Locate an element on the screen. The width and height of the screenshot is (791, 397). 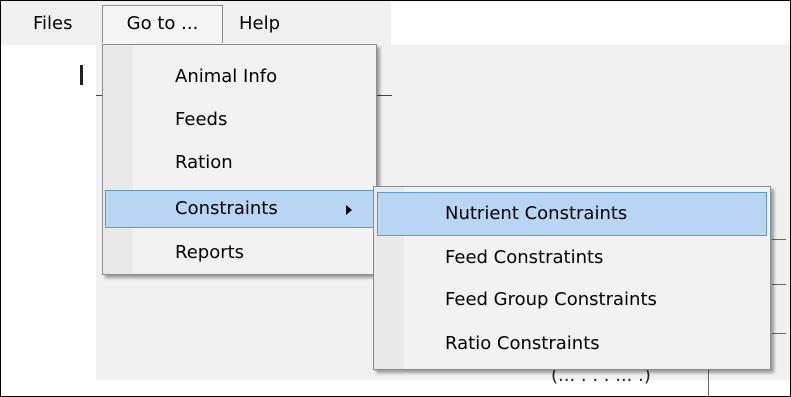
left-panel is located at coordinates (65, 212).